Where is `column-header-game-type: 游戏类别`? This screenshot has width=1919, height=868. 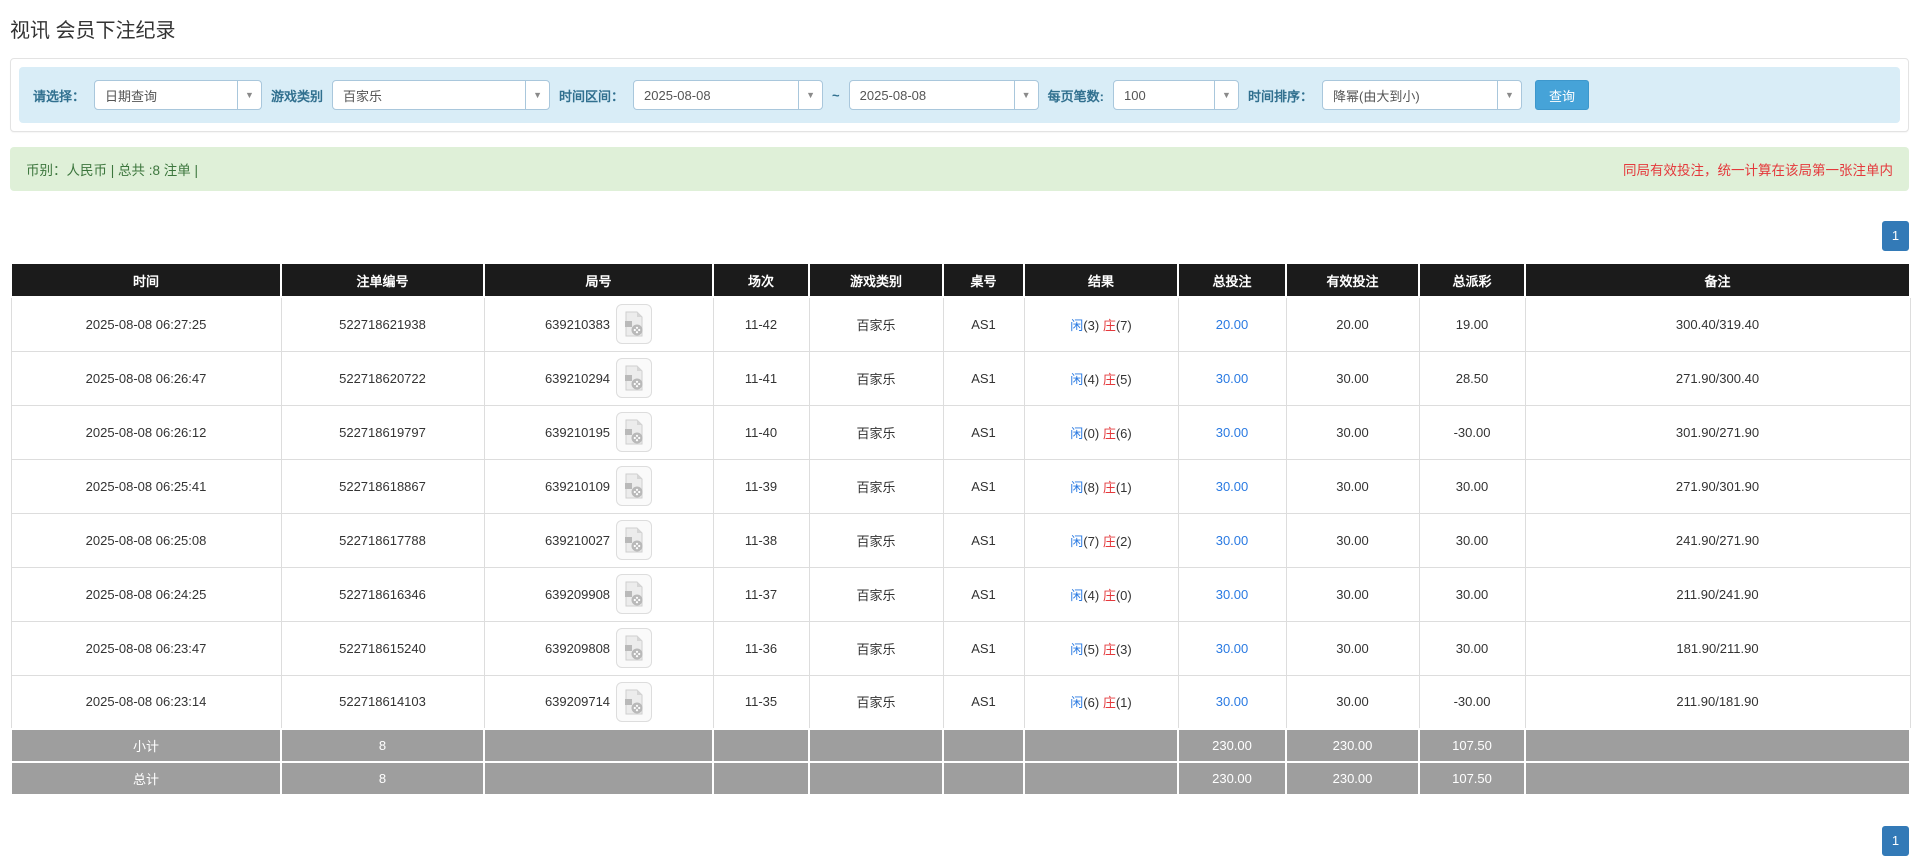 column-header-game-type: 游戏类别 is located at coordinates (876, 280).